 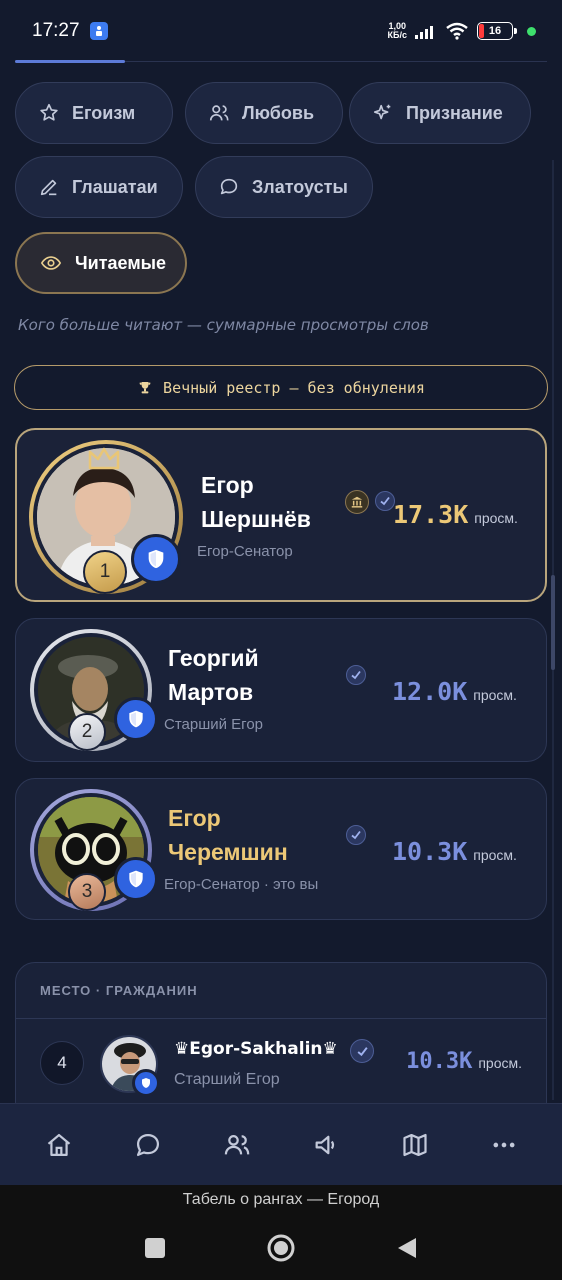 I want to click on tab-recognition: Признание, so click(x=440, y=113).